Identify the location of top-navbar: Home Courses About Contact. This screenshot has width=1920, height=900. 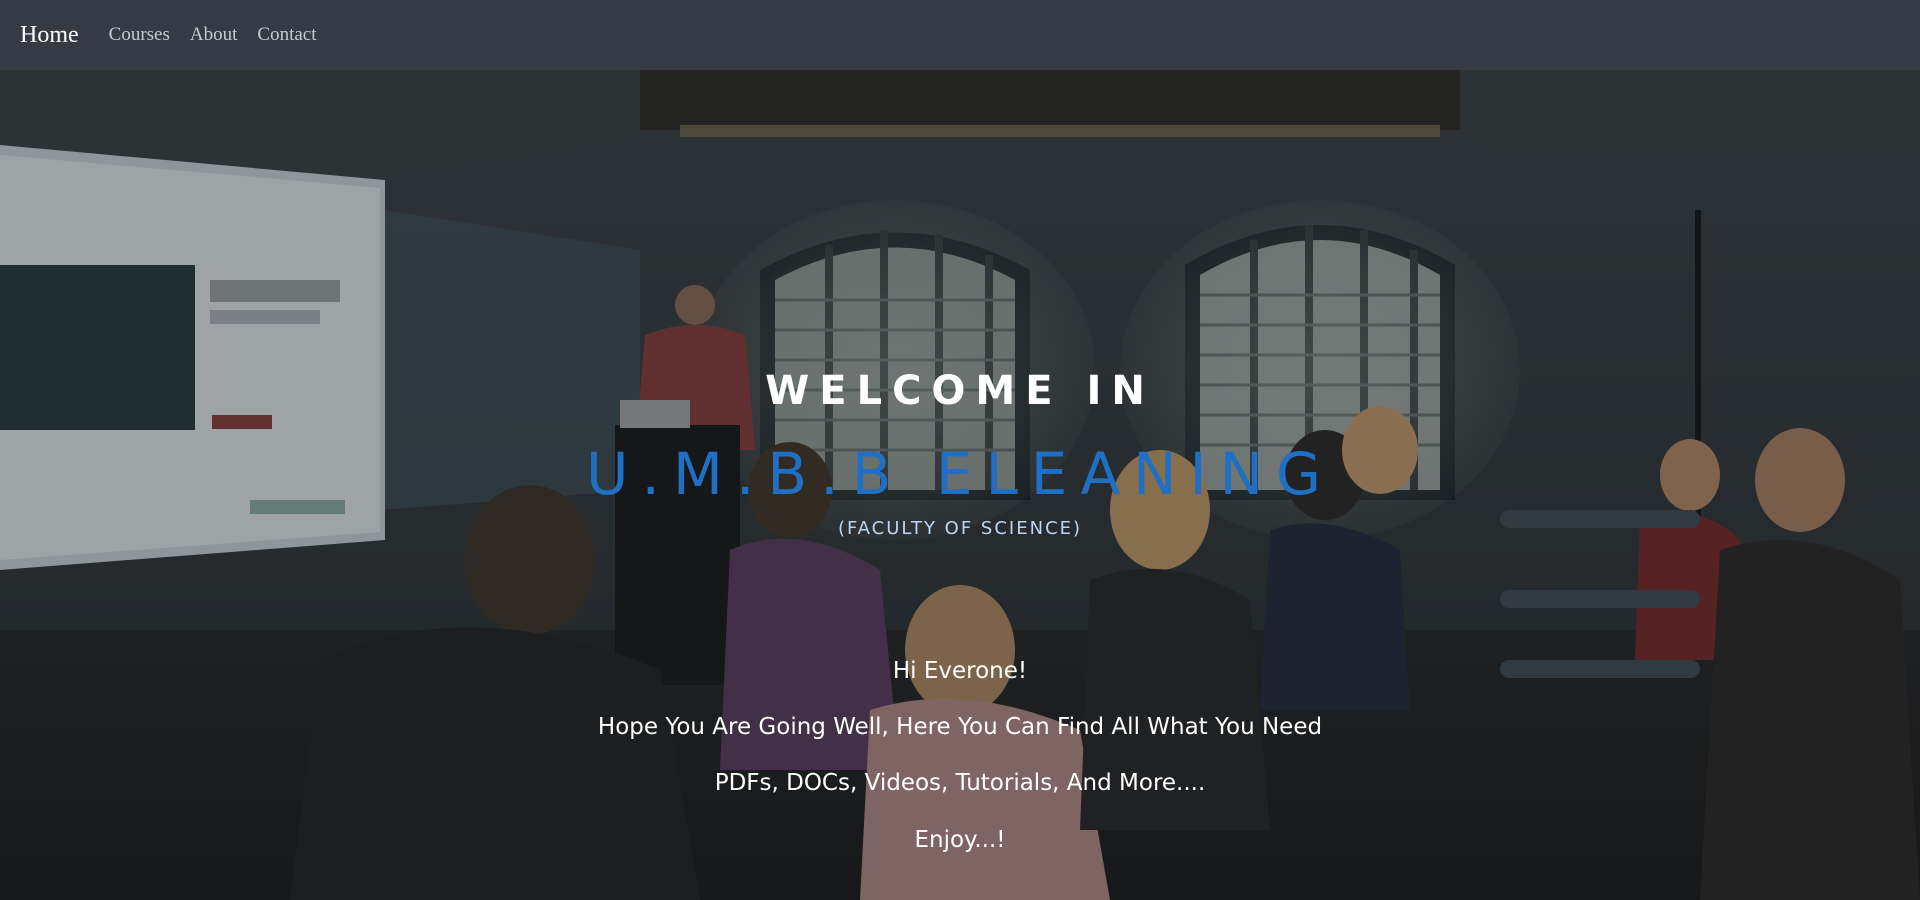
(960, 35).